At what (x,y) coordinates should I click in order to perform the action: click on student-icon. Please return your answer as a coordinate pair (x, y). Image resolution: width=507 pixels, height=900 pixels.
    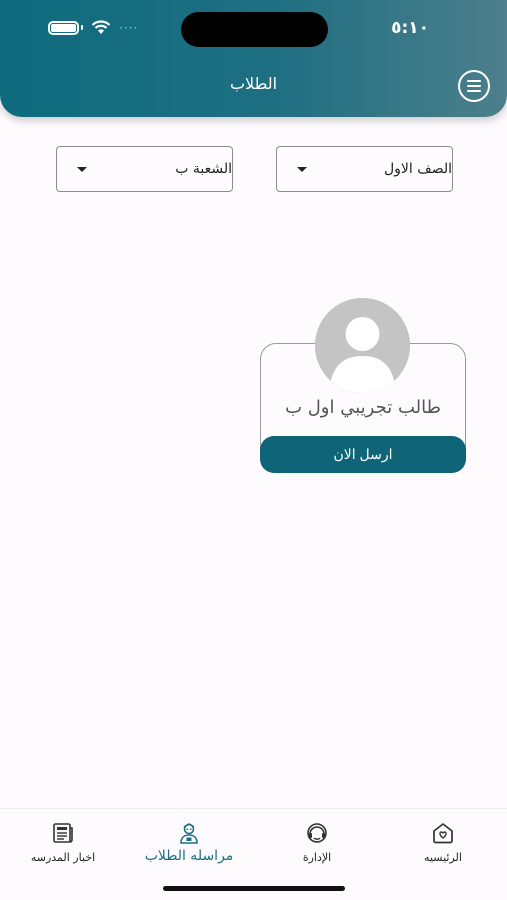
    Looking at the image, I should click on (189, 833).